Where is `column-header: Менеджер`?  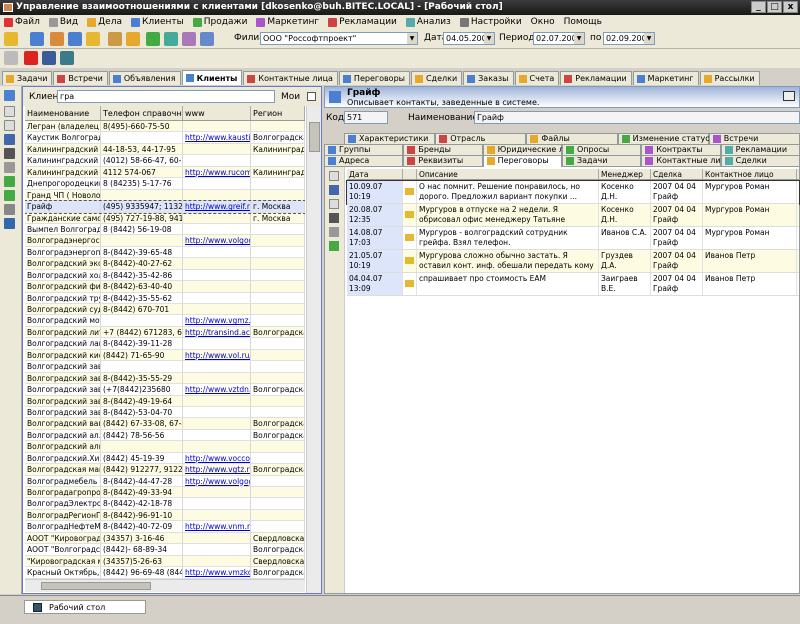 column-header: Менеджер is located at coordinates (625, 174).